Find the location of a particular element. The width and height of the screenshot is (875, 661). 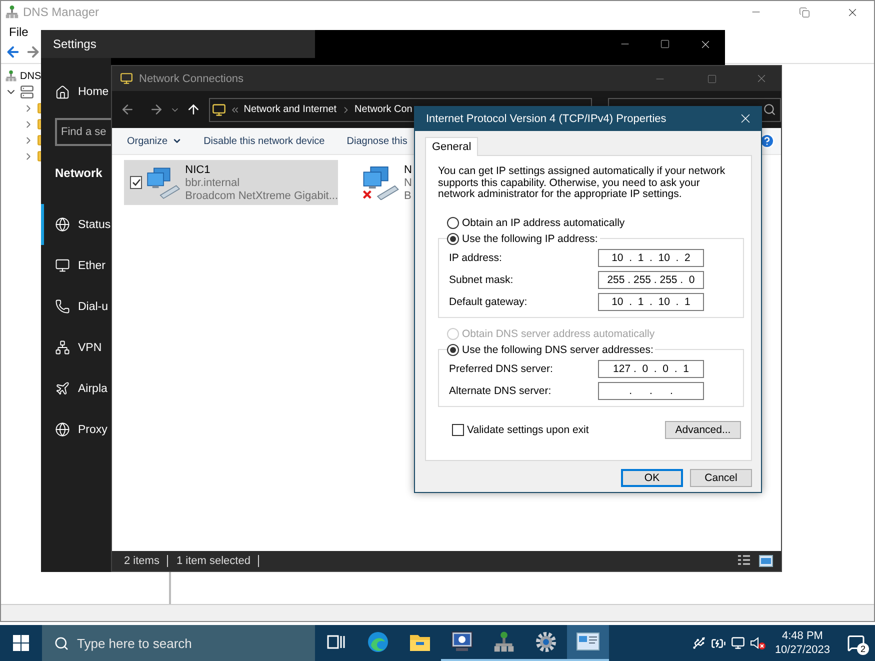

window-title: DNS Manager is located at coordinates (61, 12).